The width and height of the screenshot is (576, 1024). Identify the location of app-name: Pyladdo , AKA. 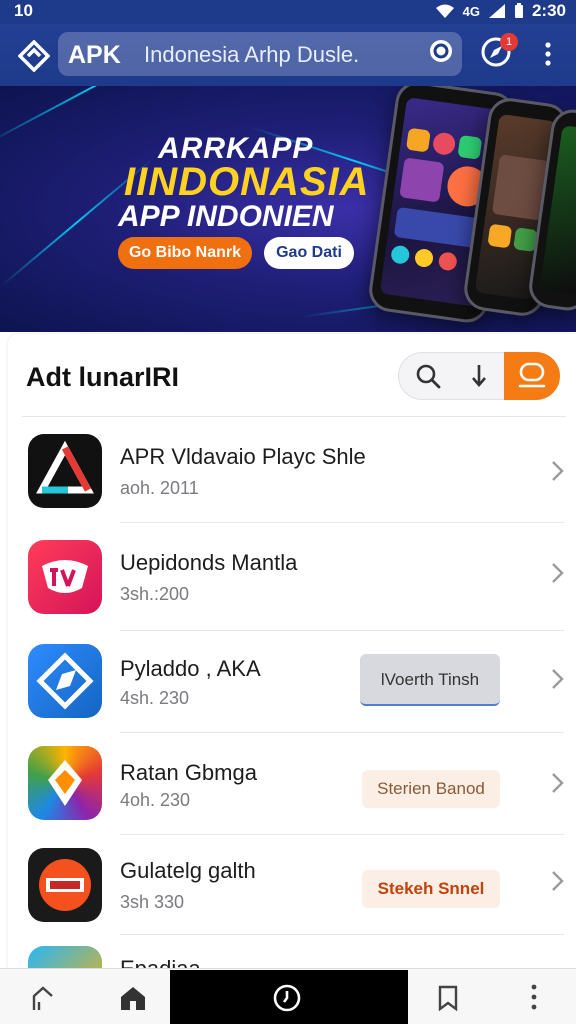
(190, 668).